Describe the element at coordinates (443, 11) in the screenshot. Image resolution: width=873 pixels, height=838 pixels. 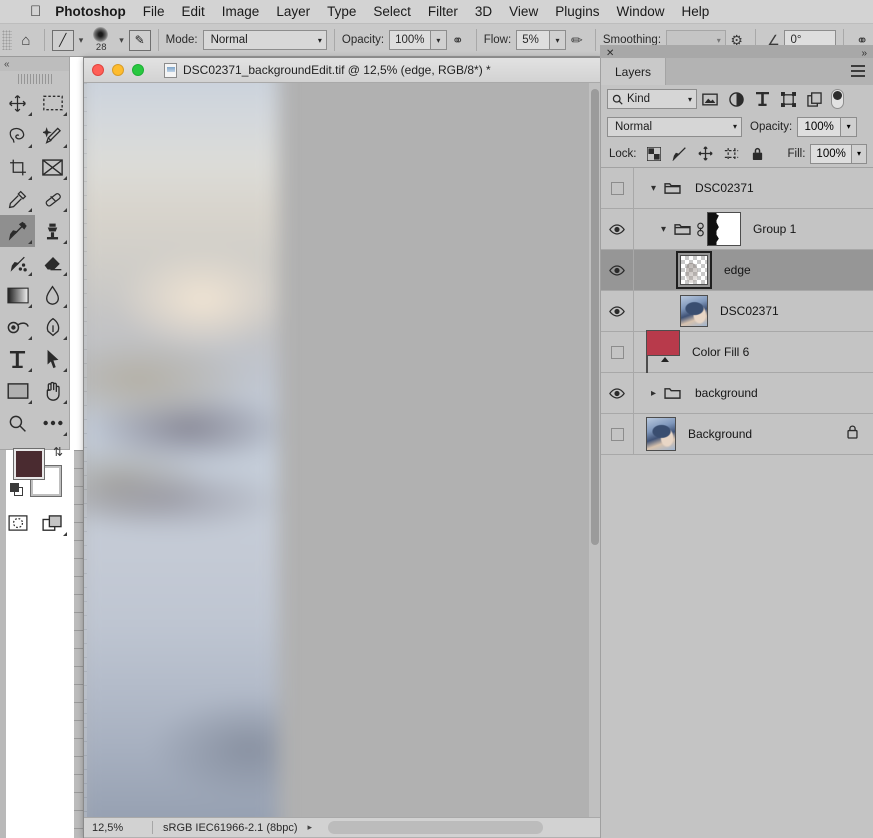
I see `menu-item-filter: Filter` at that location.